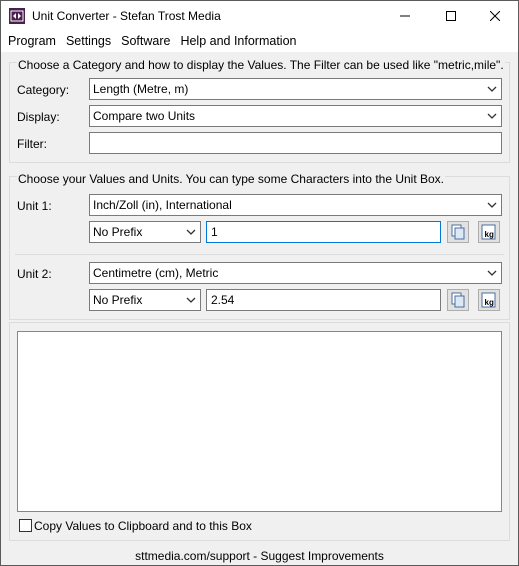 The image size is (519, 566). What do you see at coordinates (32, 144) in the screenshot?
I see `filter-label: Filter:` at bounding box center [32, 144].